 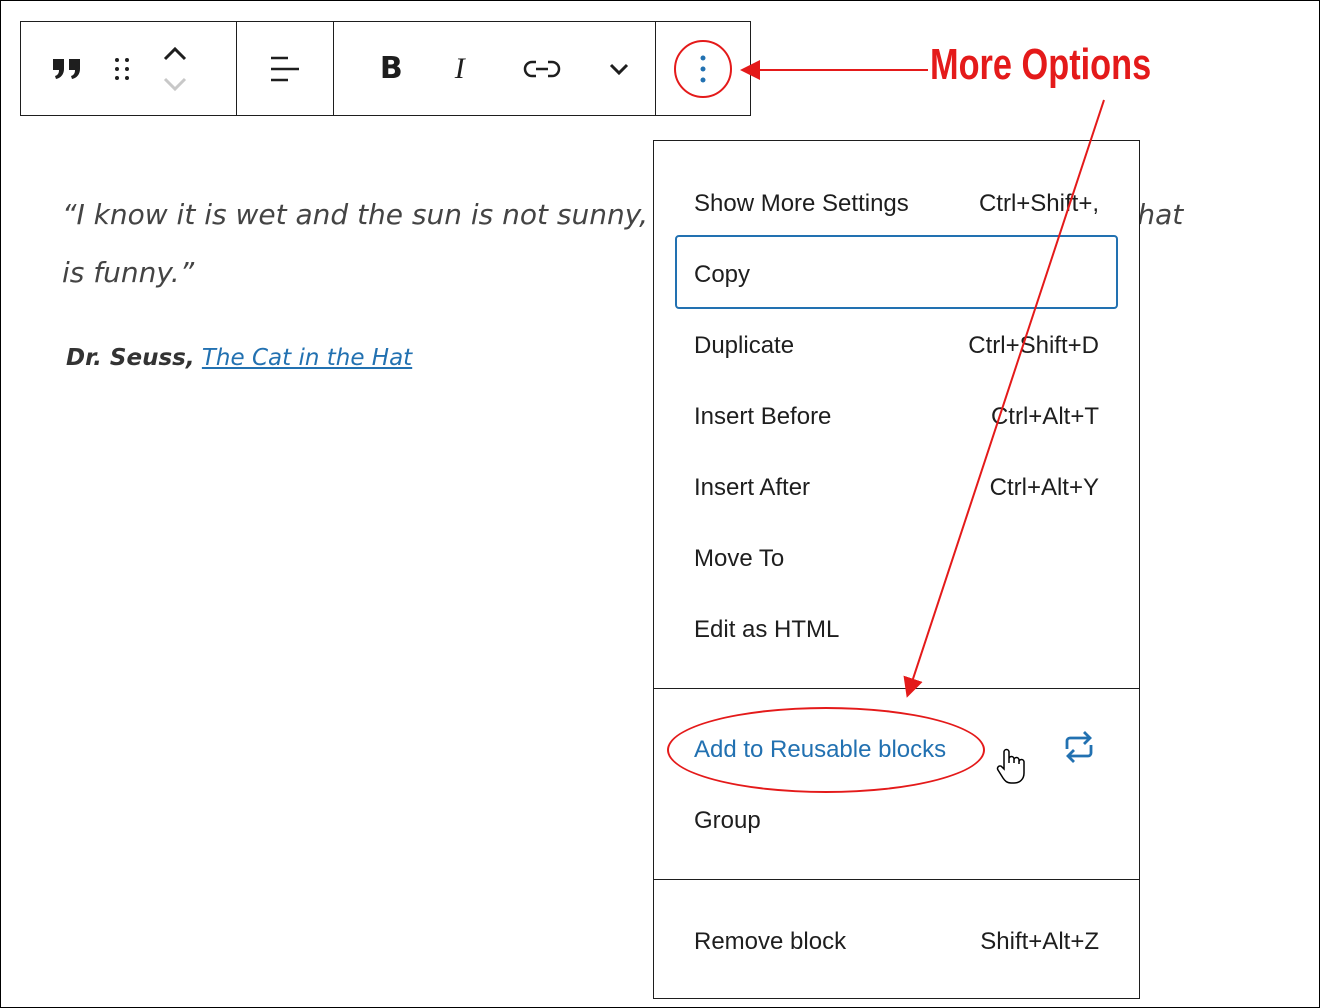 I want to click on vertical-ellipsis-icon, so click(x=703, y=68).